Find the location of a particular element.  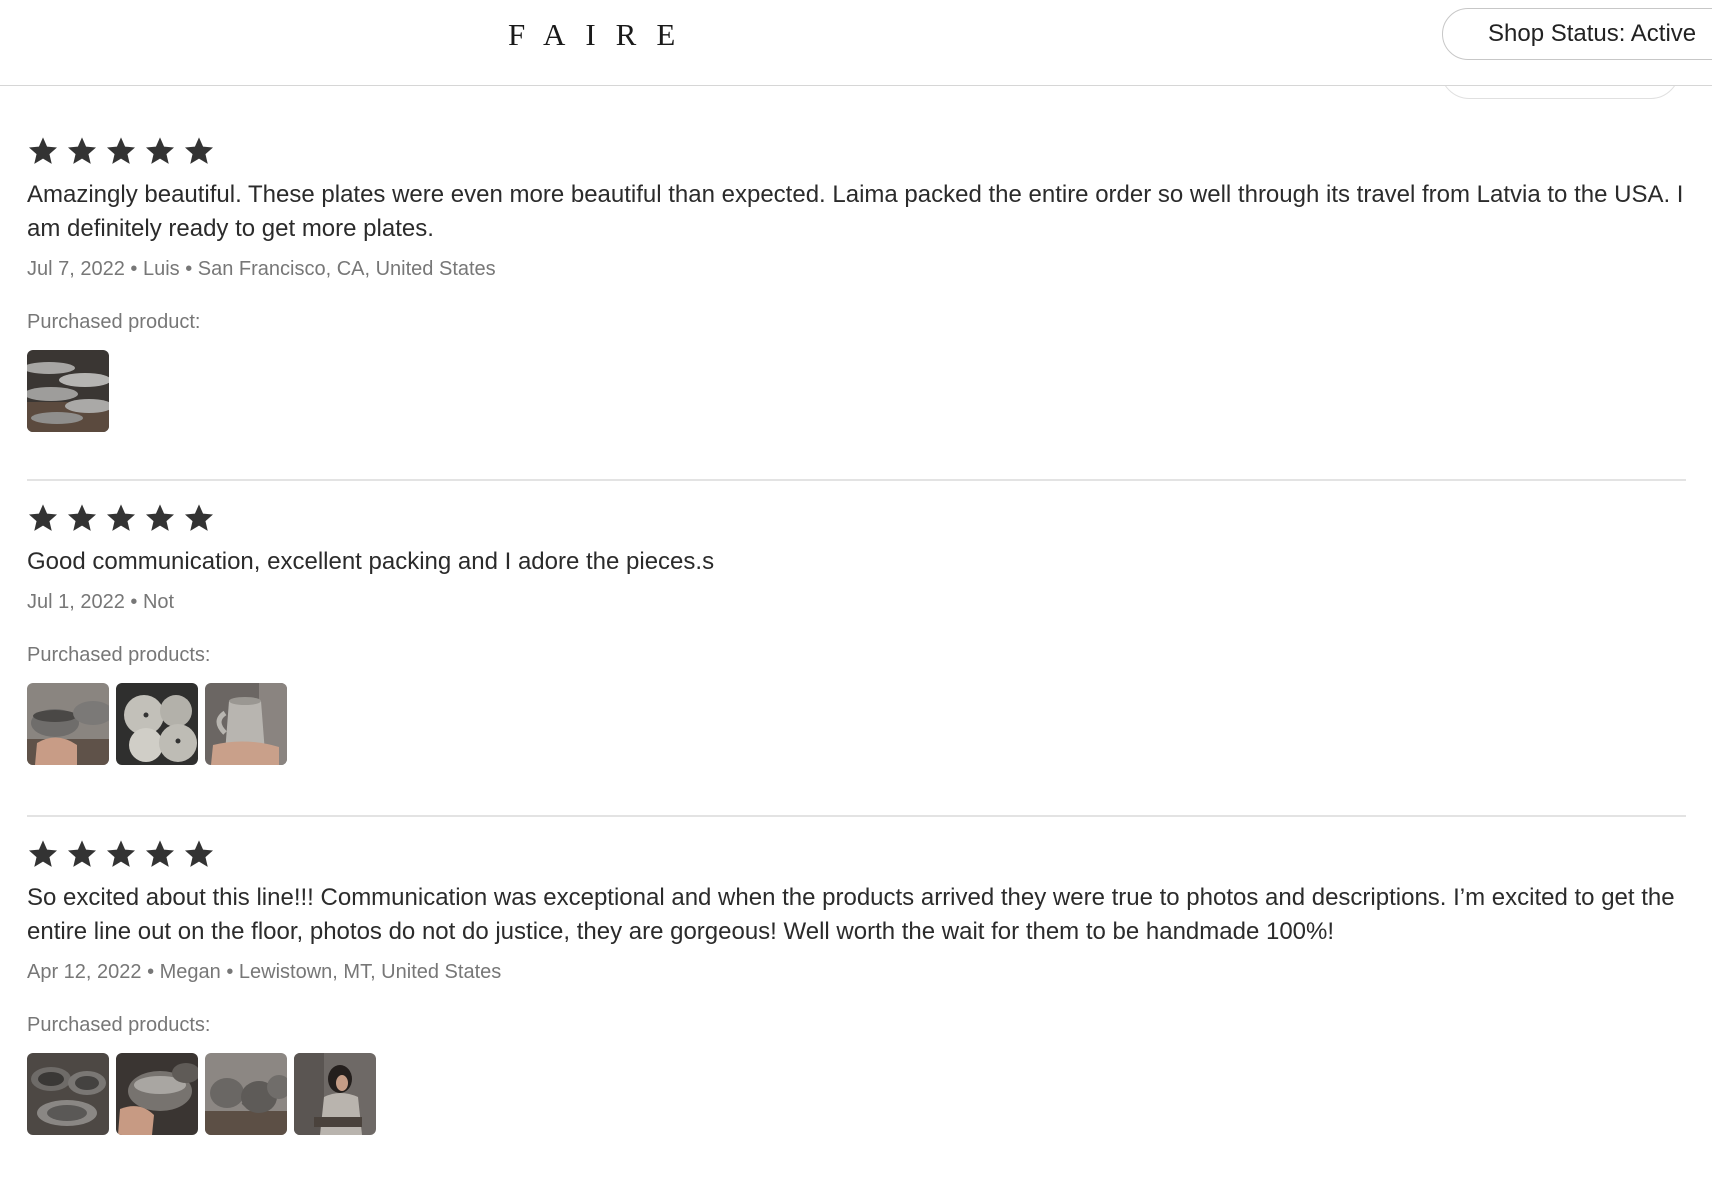

product-thumbnail-pitcher is located at coordinates (246, 724).